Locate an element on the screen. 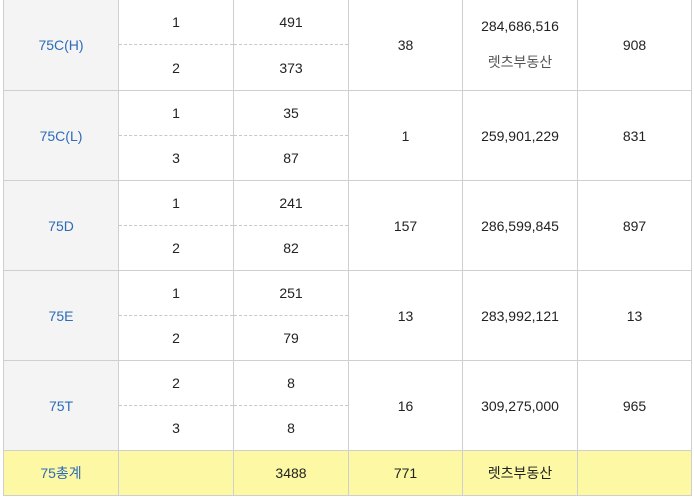 The height and width of the screenshot is (502, 694). last-cell: 897 is located at coordinates (634, 225).